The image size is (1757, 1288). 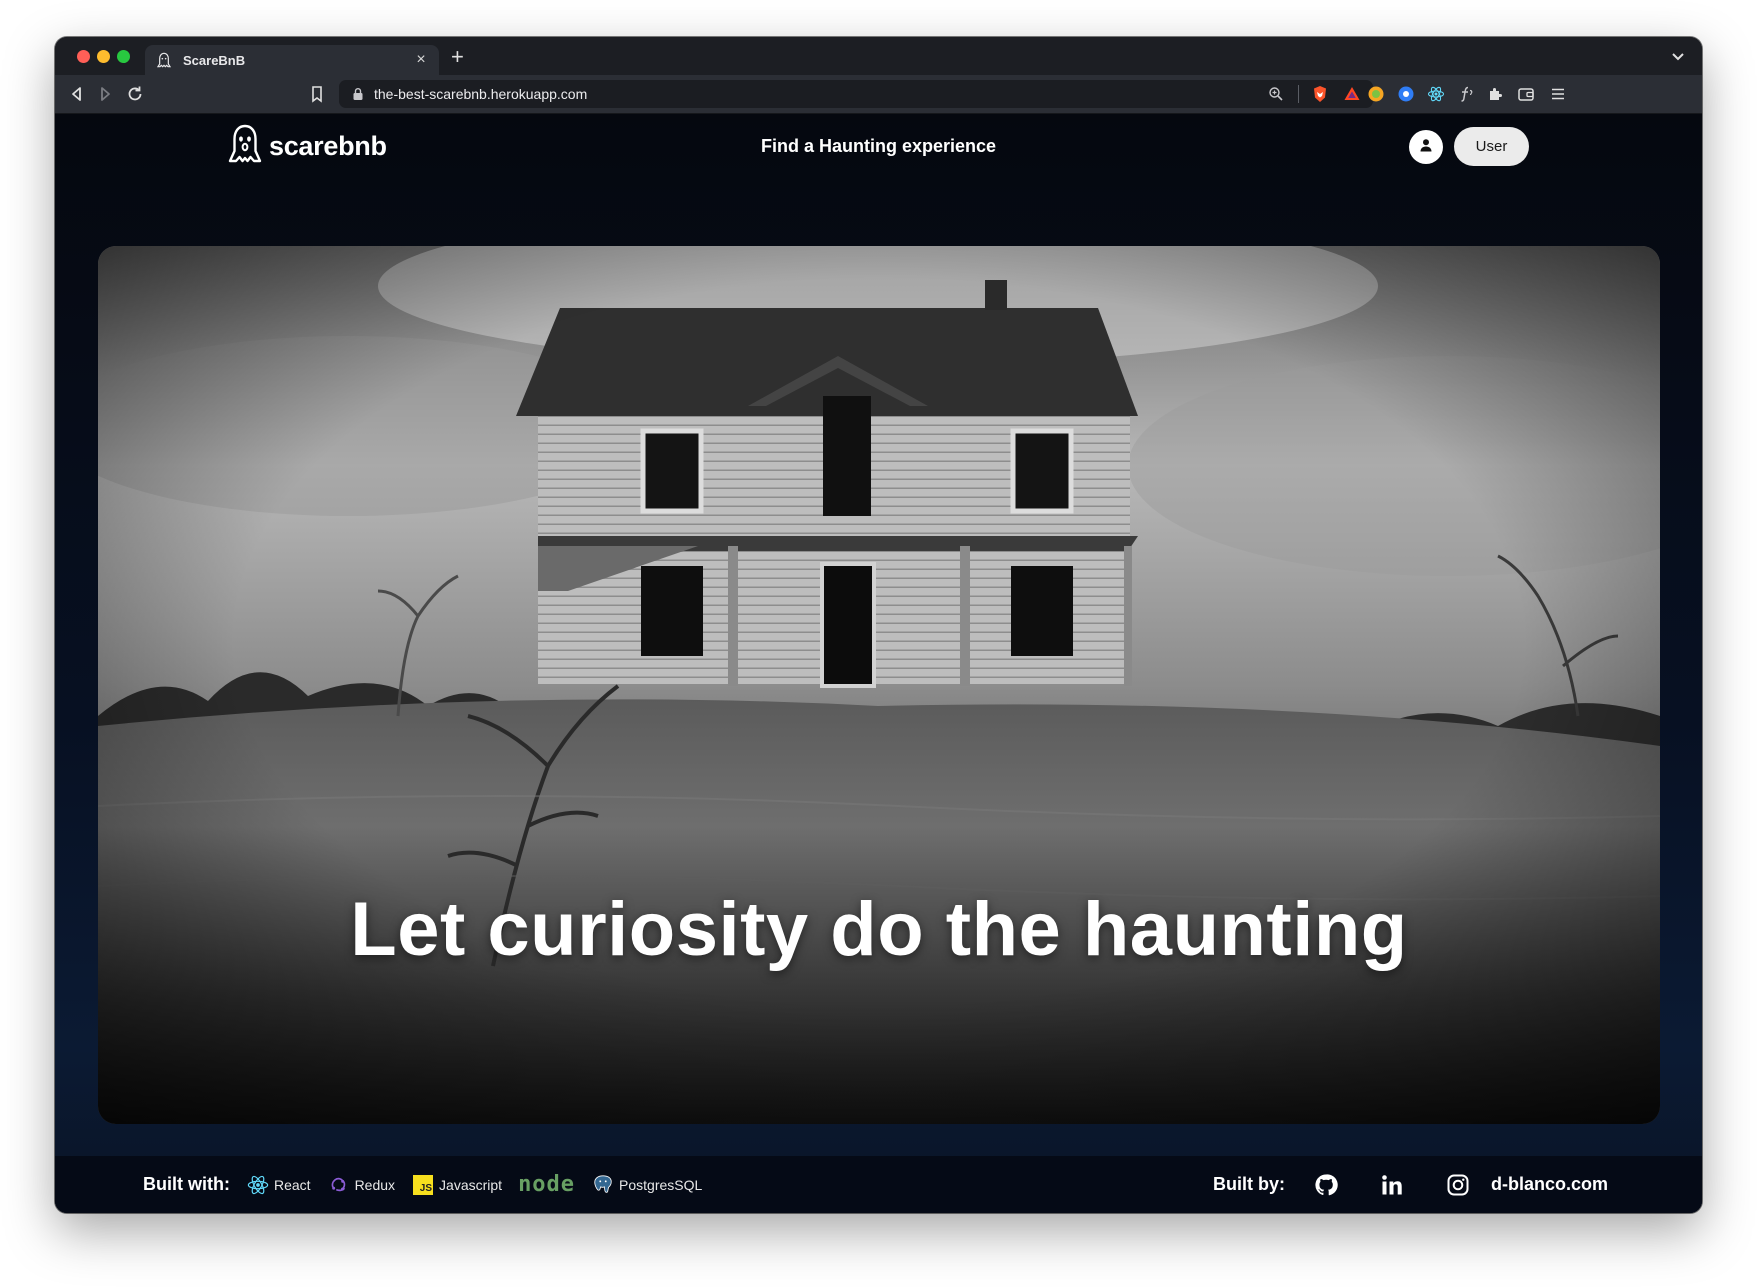 What do you see at coordinates (83, 56) in the screenshot?
I see `close-window-button` at bounding box center [83, 56].